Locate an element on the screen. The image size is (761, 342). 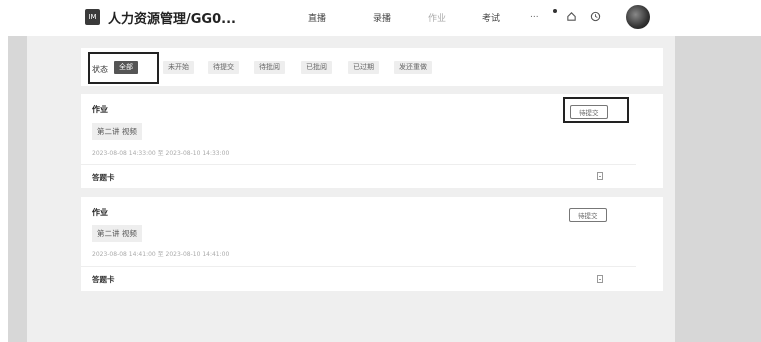
nav-recorded: 录播 is located at coordinates (382, 17).